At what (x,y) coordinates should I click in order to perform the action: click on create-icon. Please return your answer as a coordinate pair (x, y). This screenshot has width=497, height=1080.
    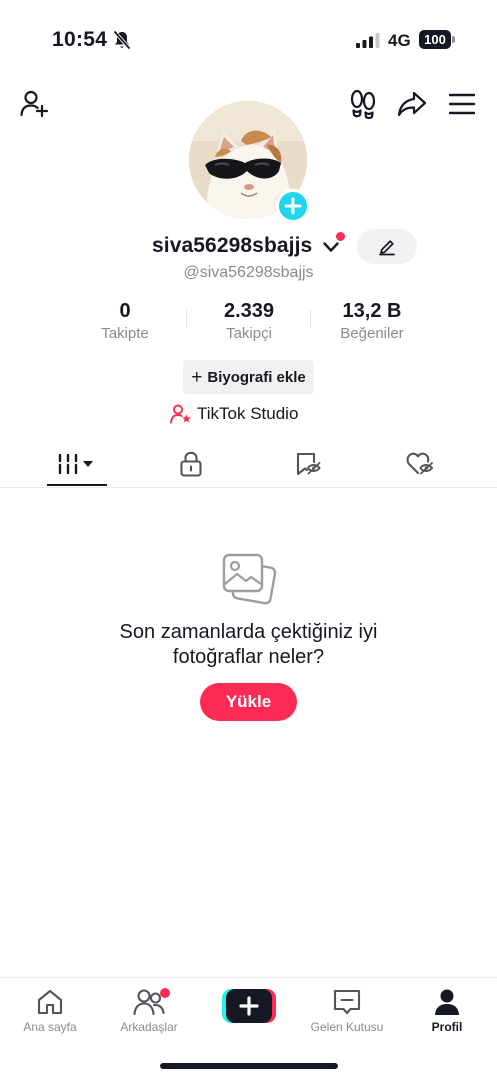
    Looking at the image, I should click on (249, 1006).